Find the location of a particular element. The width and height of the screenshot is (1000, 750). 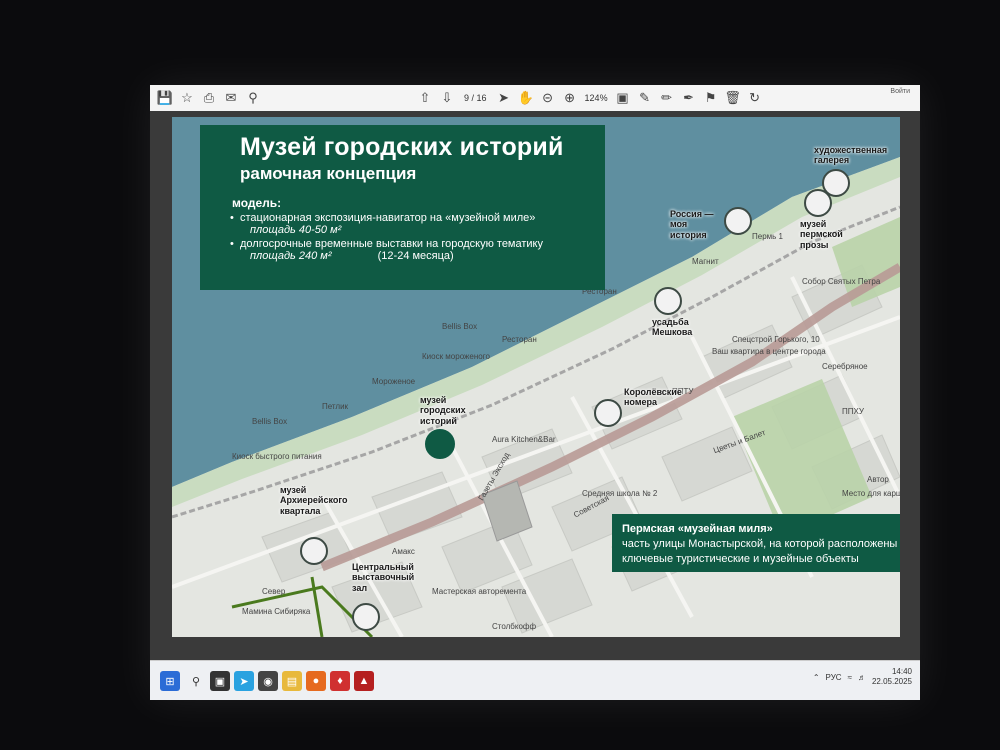

museum-mile-title: Пермская «музейная миля» is located at coordinates (697, 529).